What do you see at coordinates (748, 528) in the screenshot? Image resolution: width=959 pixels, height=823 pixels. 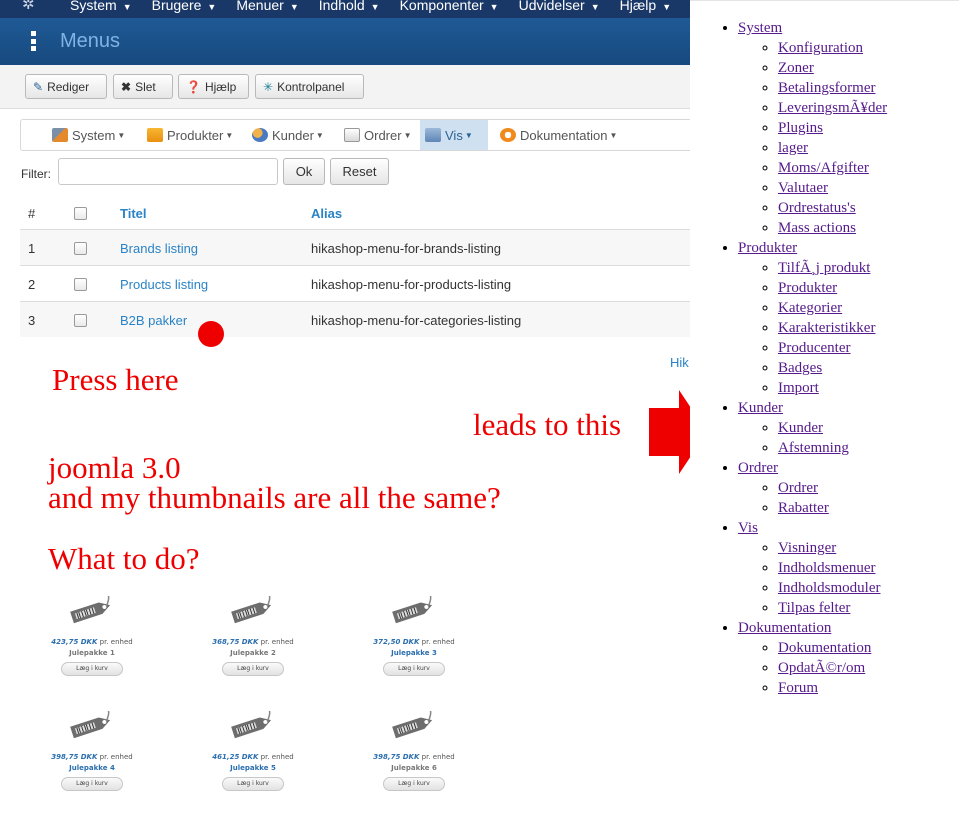 I see `menu-group-link: Vis` at bounding box center [748, 528].